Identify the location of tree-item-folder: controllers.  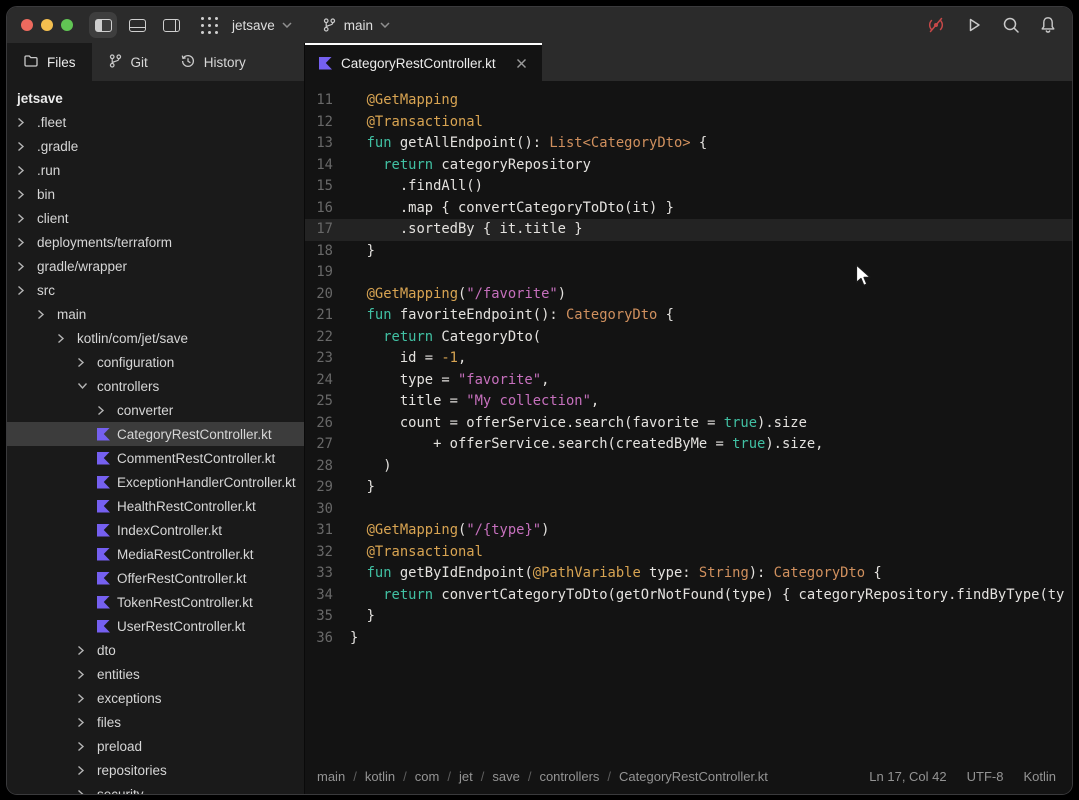
(155, 386).